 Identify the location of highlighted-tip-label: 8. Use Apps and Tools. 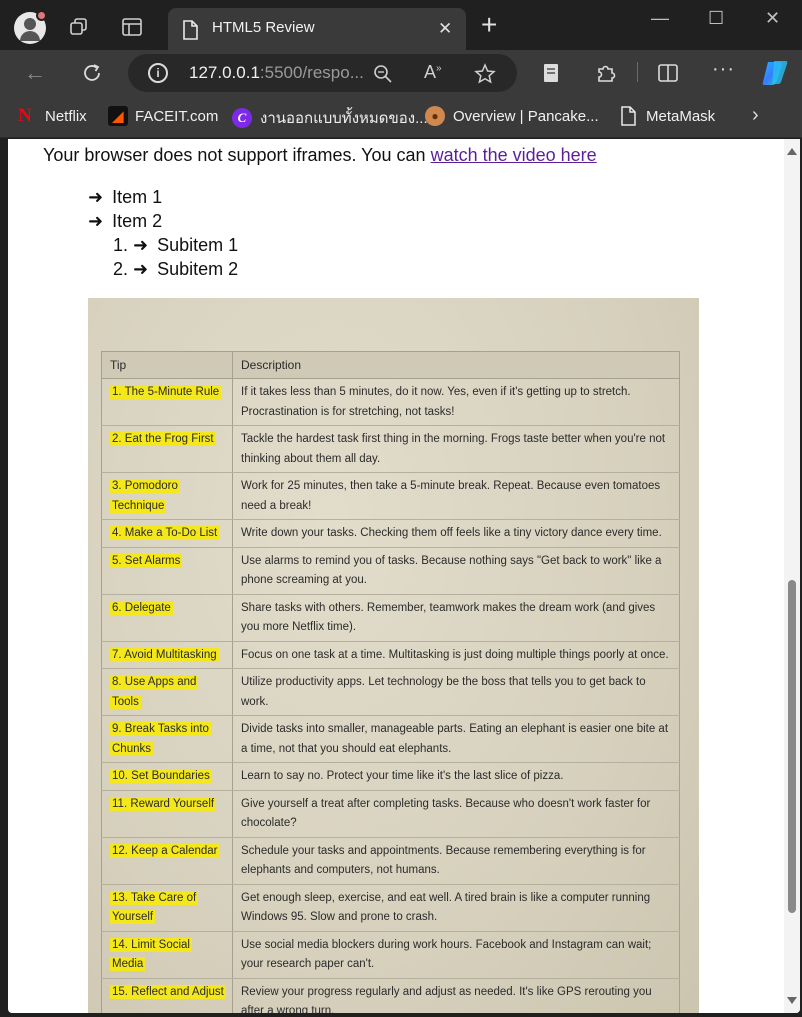
(154, 692).